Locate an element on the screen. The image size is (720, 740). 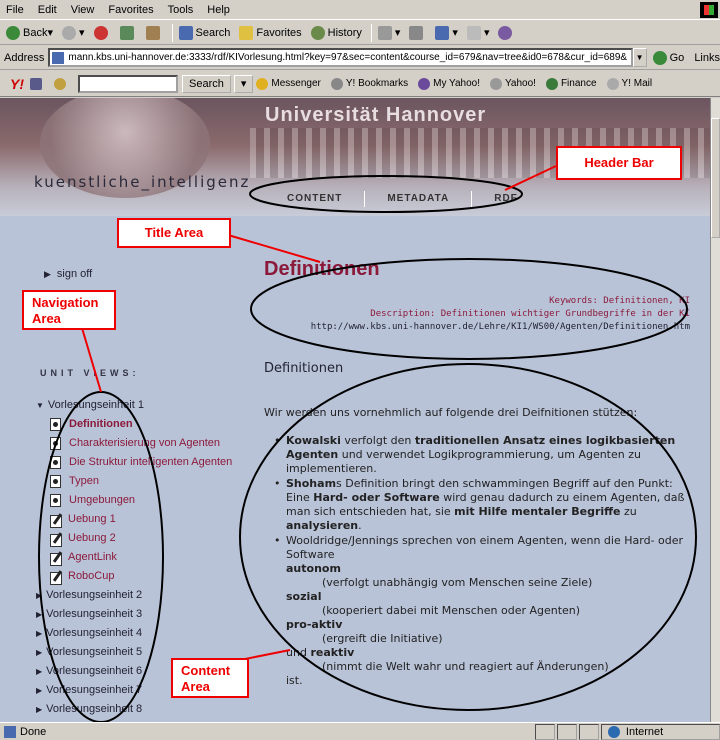
back-button: Back ▾ is located at coordinates (29, 32).